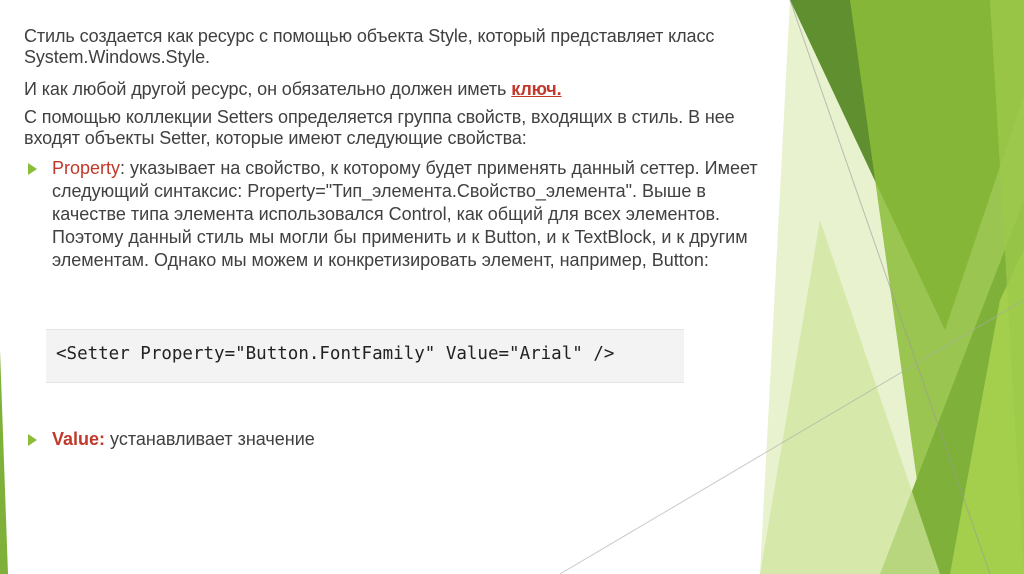 This screenshot has height=574, width=1024. What do you see at coordinates (4, 462) in the screenshot?
I see `left-green-sliver` at bounding box center [4, 462].